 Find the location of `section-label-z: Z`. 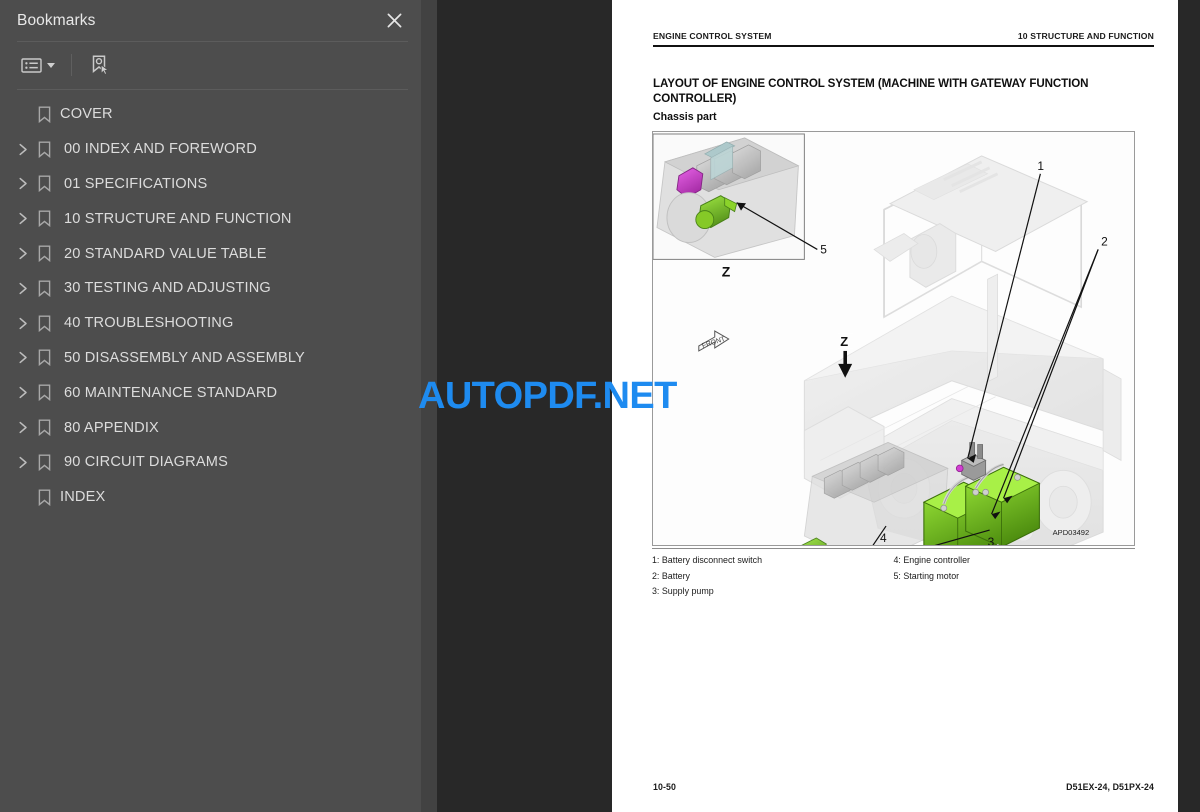

section-label-z: Z is located at coordinates (844, 341).